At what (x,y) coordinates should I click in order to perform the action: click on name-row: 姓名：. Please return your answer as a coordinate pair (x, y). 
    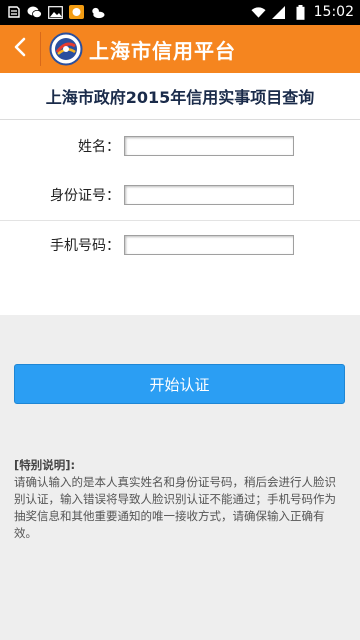
    Looking at the image, I should click on (180, 146).